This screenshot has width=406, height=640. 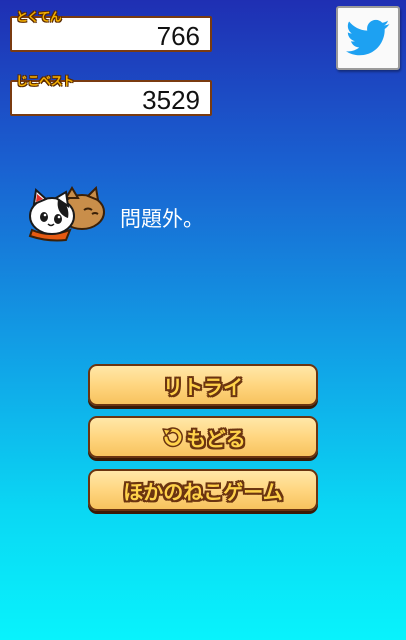 What do you see at coordinates (172, 437) in the screenshot?
I see `return-arrow-icon` at bounding box center [172, 437].